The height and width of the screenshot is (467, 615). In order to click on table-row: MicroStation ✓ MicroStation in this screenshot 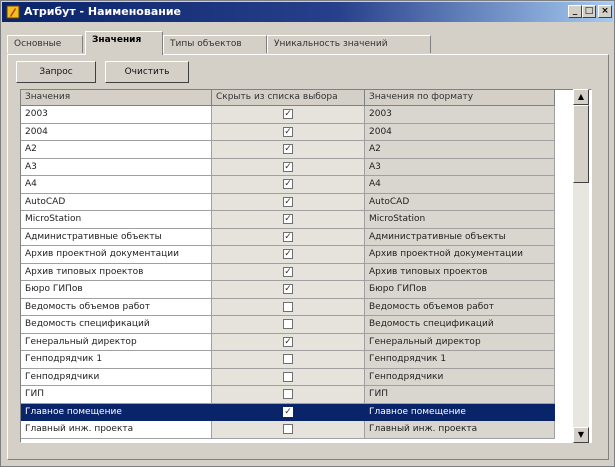, I will do `click(288, 220)`.